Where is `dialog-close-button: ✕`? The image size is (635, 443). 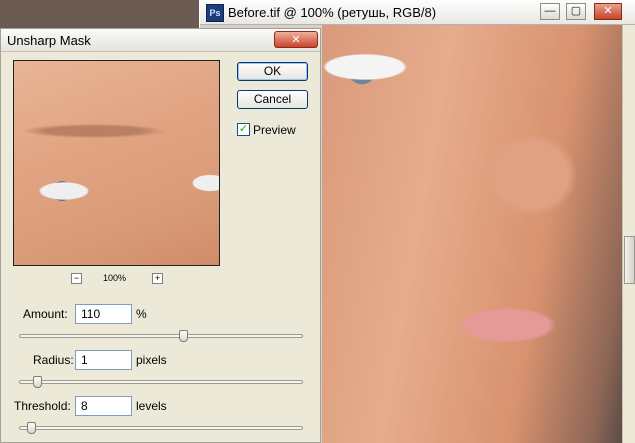 dialog-close-button: ✕ is located at coordinates (296, 39).